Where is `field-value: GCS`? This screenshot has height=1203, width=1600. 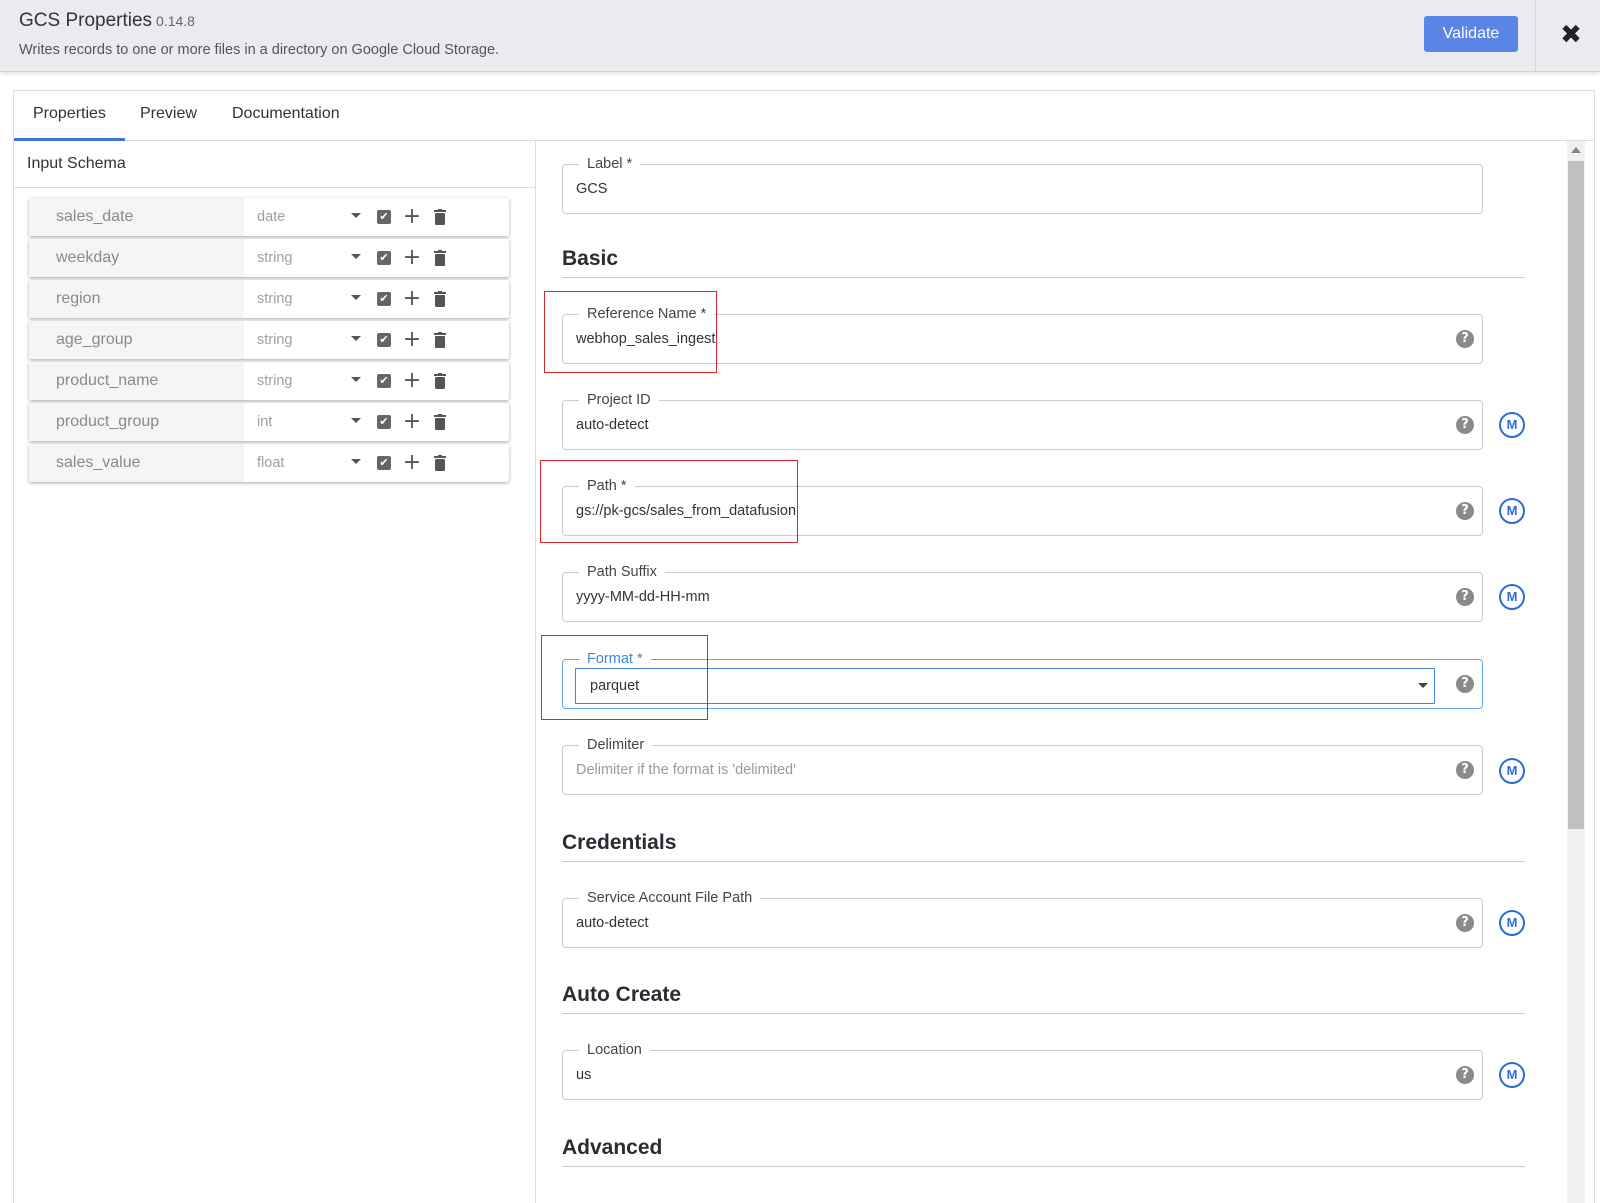 field-value: GCS is located at coordinates (592, 189).